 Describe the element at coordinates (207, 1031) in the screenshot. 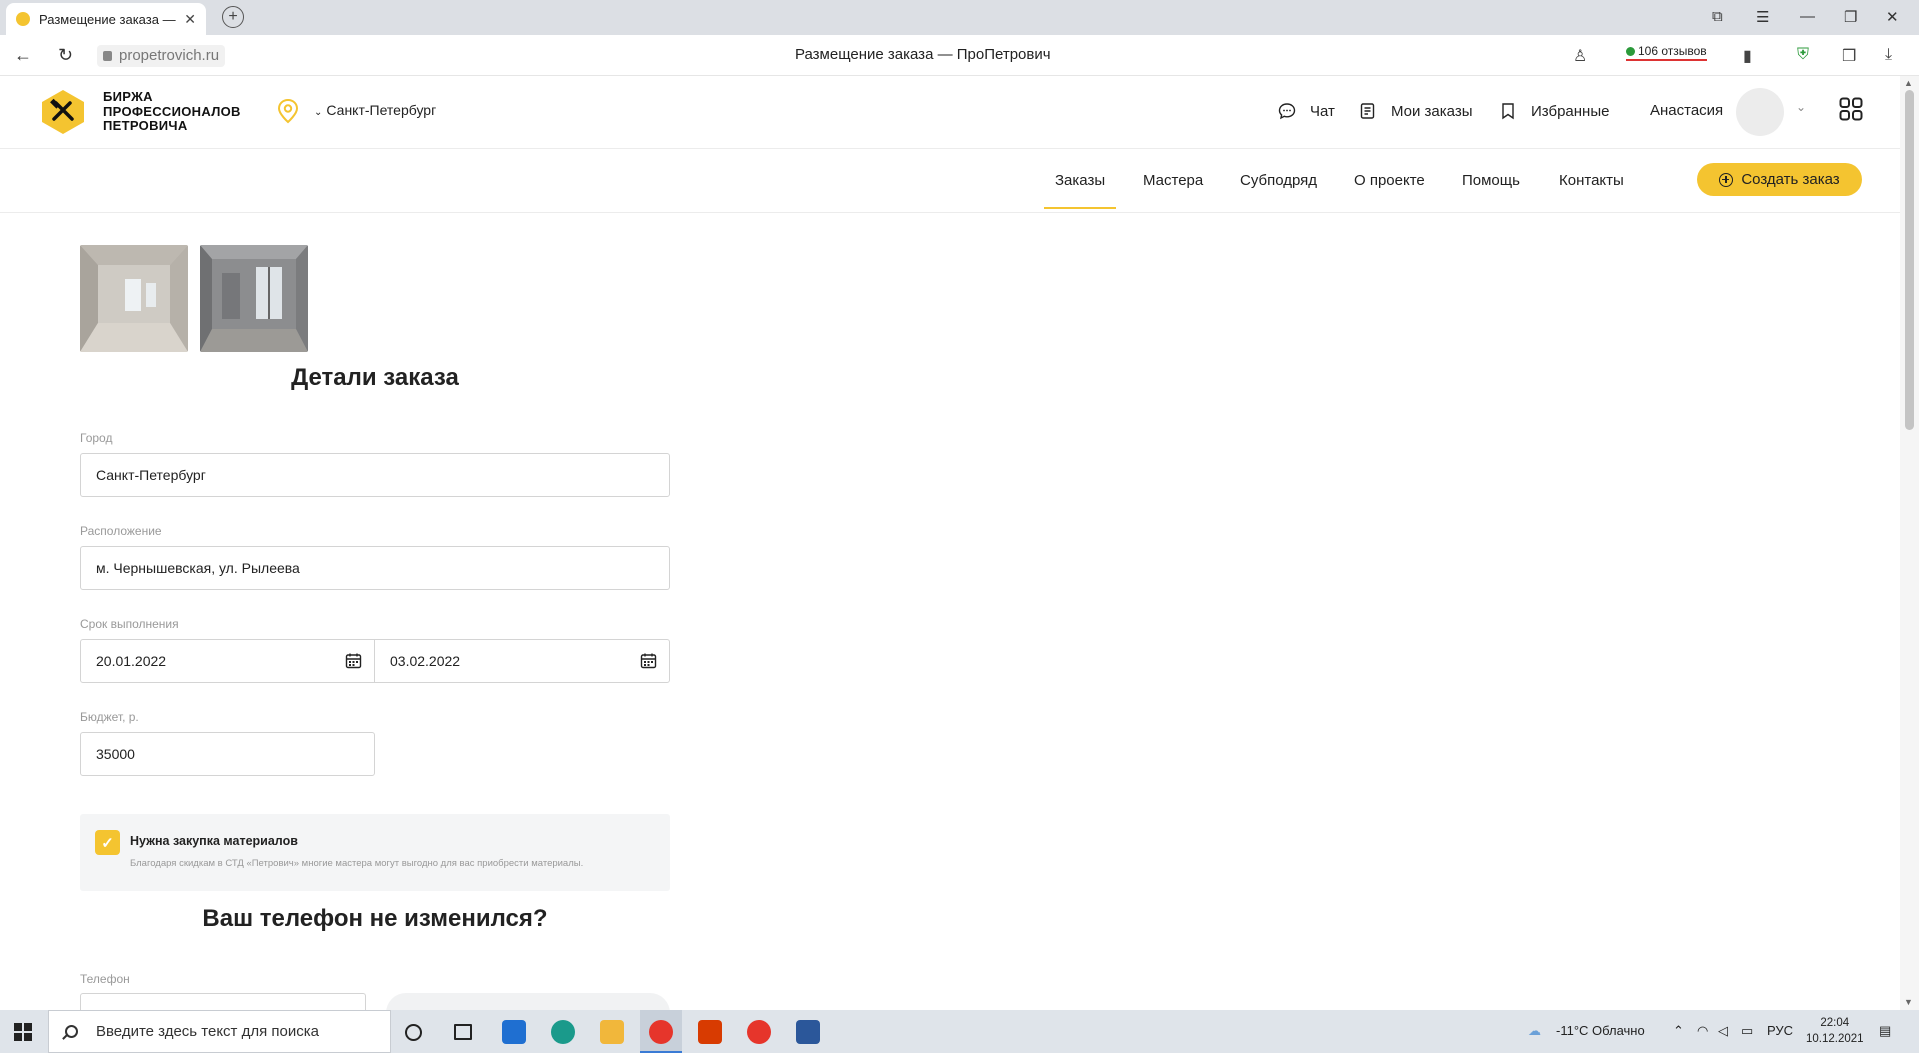

I see `taskbar-search-placeholder: Введите здесь текст для поиска` at that location.